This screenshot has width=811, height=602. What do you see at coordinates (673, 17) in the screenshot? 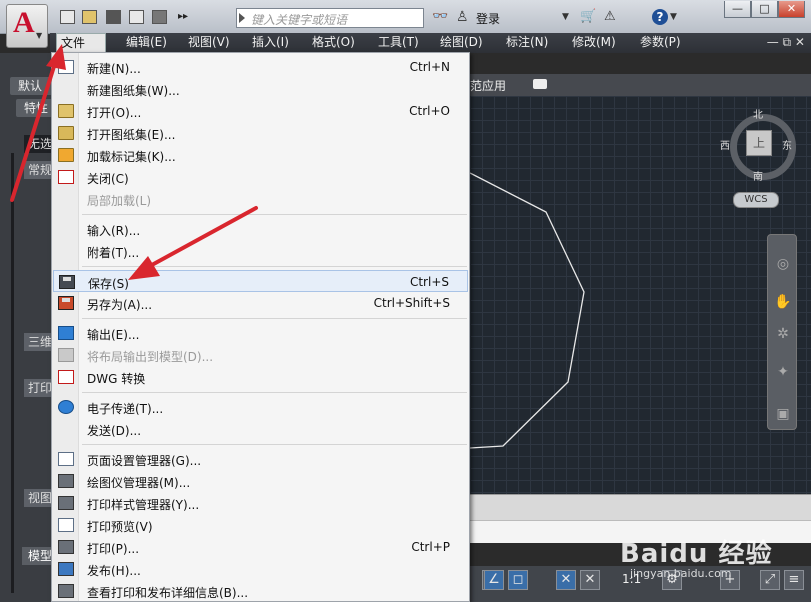
I see `help-dropdown-icon: ▼` at bounding box center [673, 17].